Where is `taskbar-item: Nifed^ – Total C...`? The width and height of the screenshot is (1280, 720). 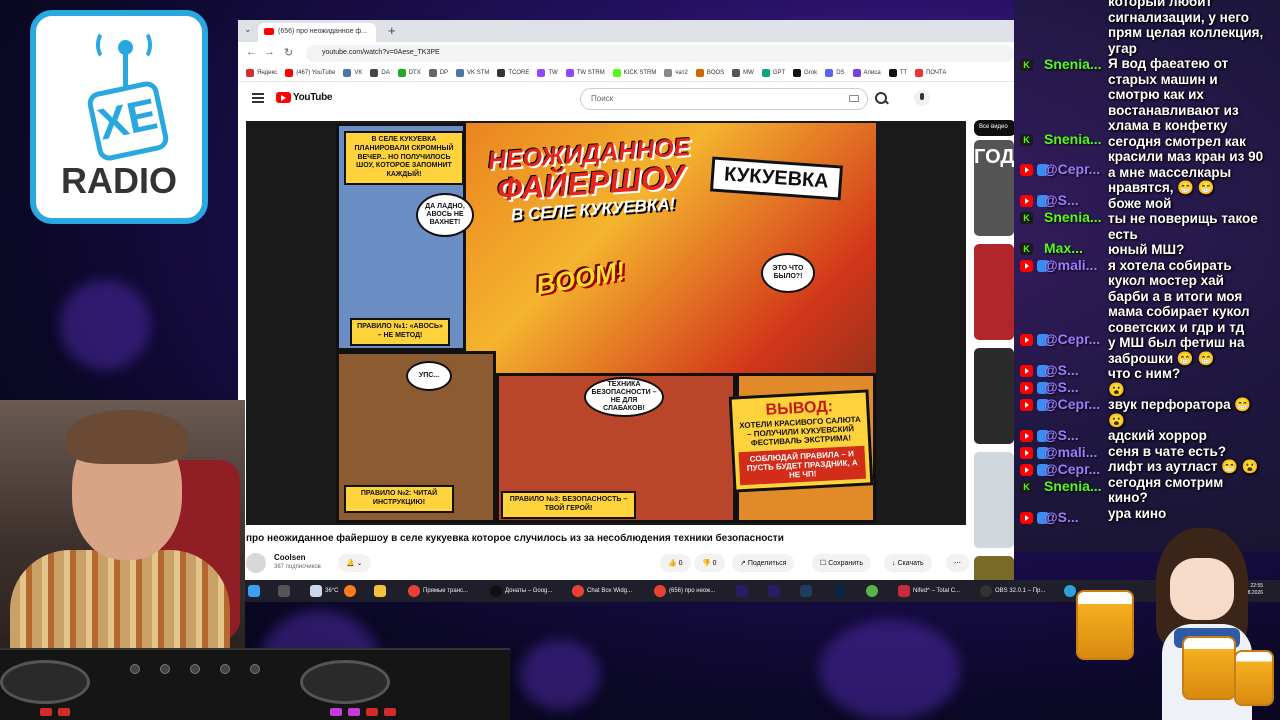
taskbar-item: Nifed^ – Total C... is located at coordinates (929, 591).